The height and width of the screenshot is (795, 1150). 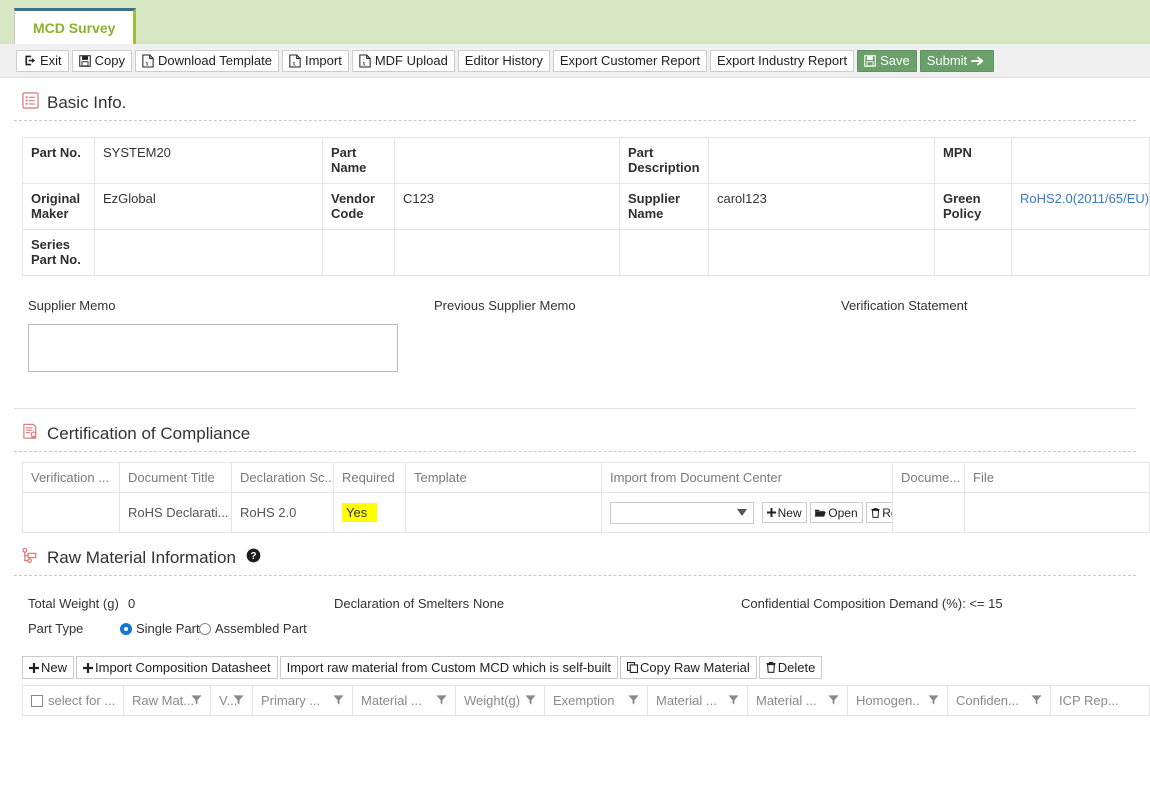 What do you see at coordinates (575, 22) in the screenshot?
I see `tab-bar: MCD Survey` at bounding box center [575, 22].